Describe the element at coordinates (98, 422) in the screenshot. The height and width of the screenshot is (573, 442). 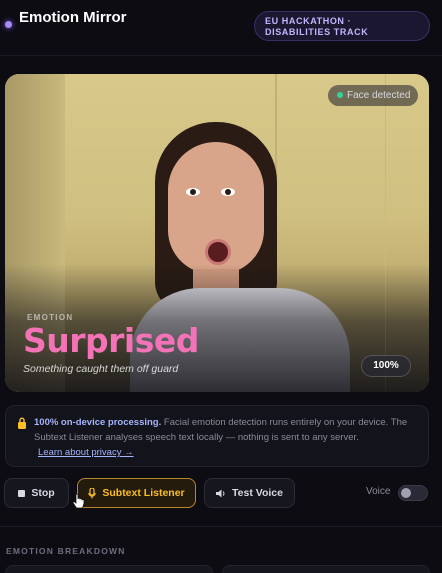
I see `privacy-headline: 100% on-device processing.` at that location.